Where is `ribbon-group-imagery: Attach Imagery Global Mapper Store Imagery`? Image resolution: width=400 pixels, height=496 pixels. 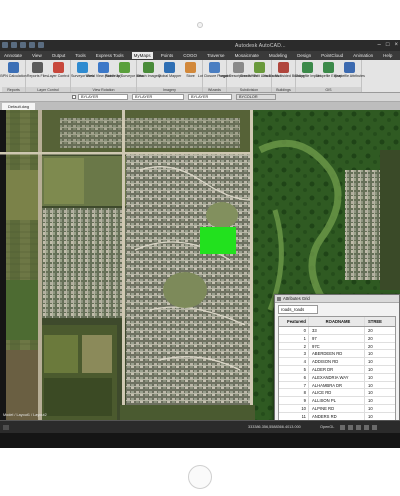
ribbon-group-imagery: Attach Imagery Global Mapper Store Imagery is located at coordinates (169, 76).